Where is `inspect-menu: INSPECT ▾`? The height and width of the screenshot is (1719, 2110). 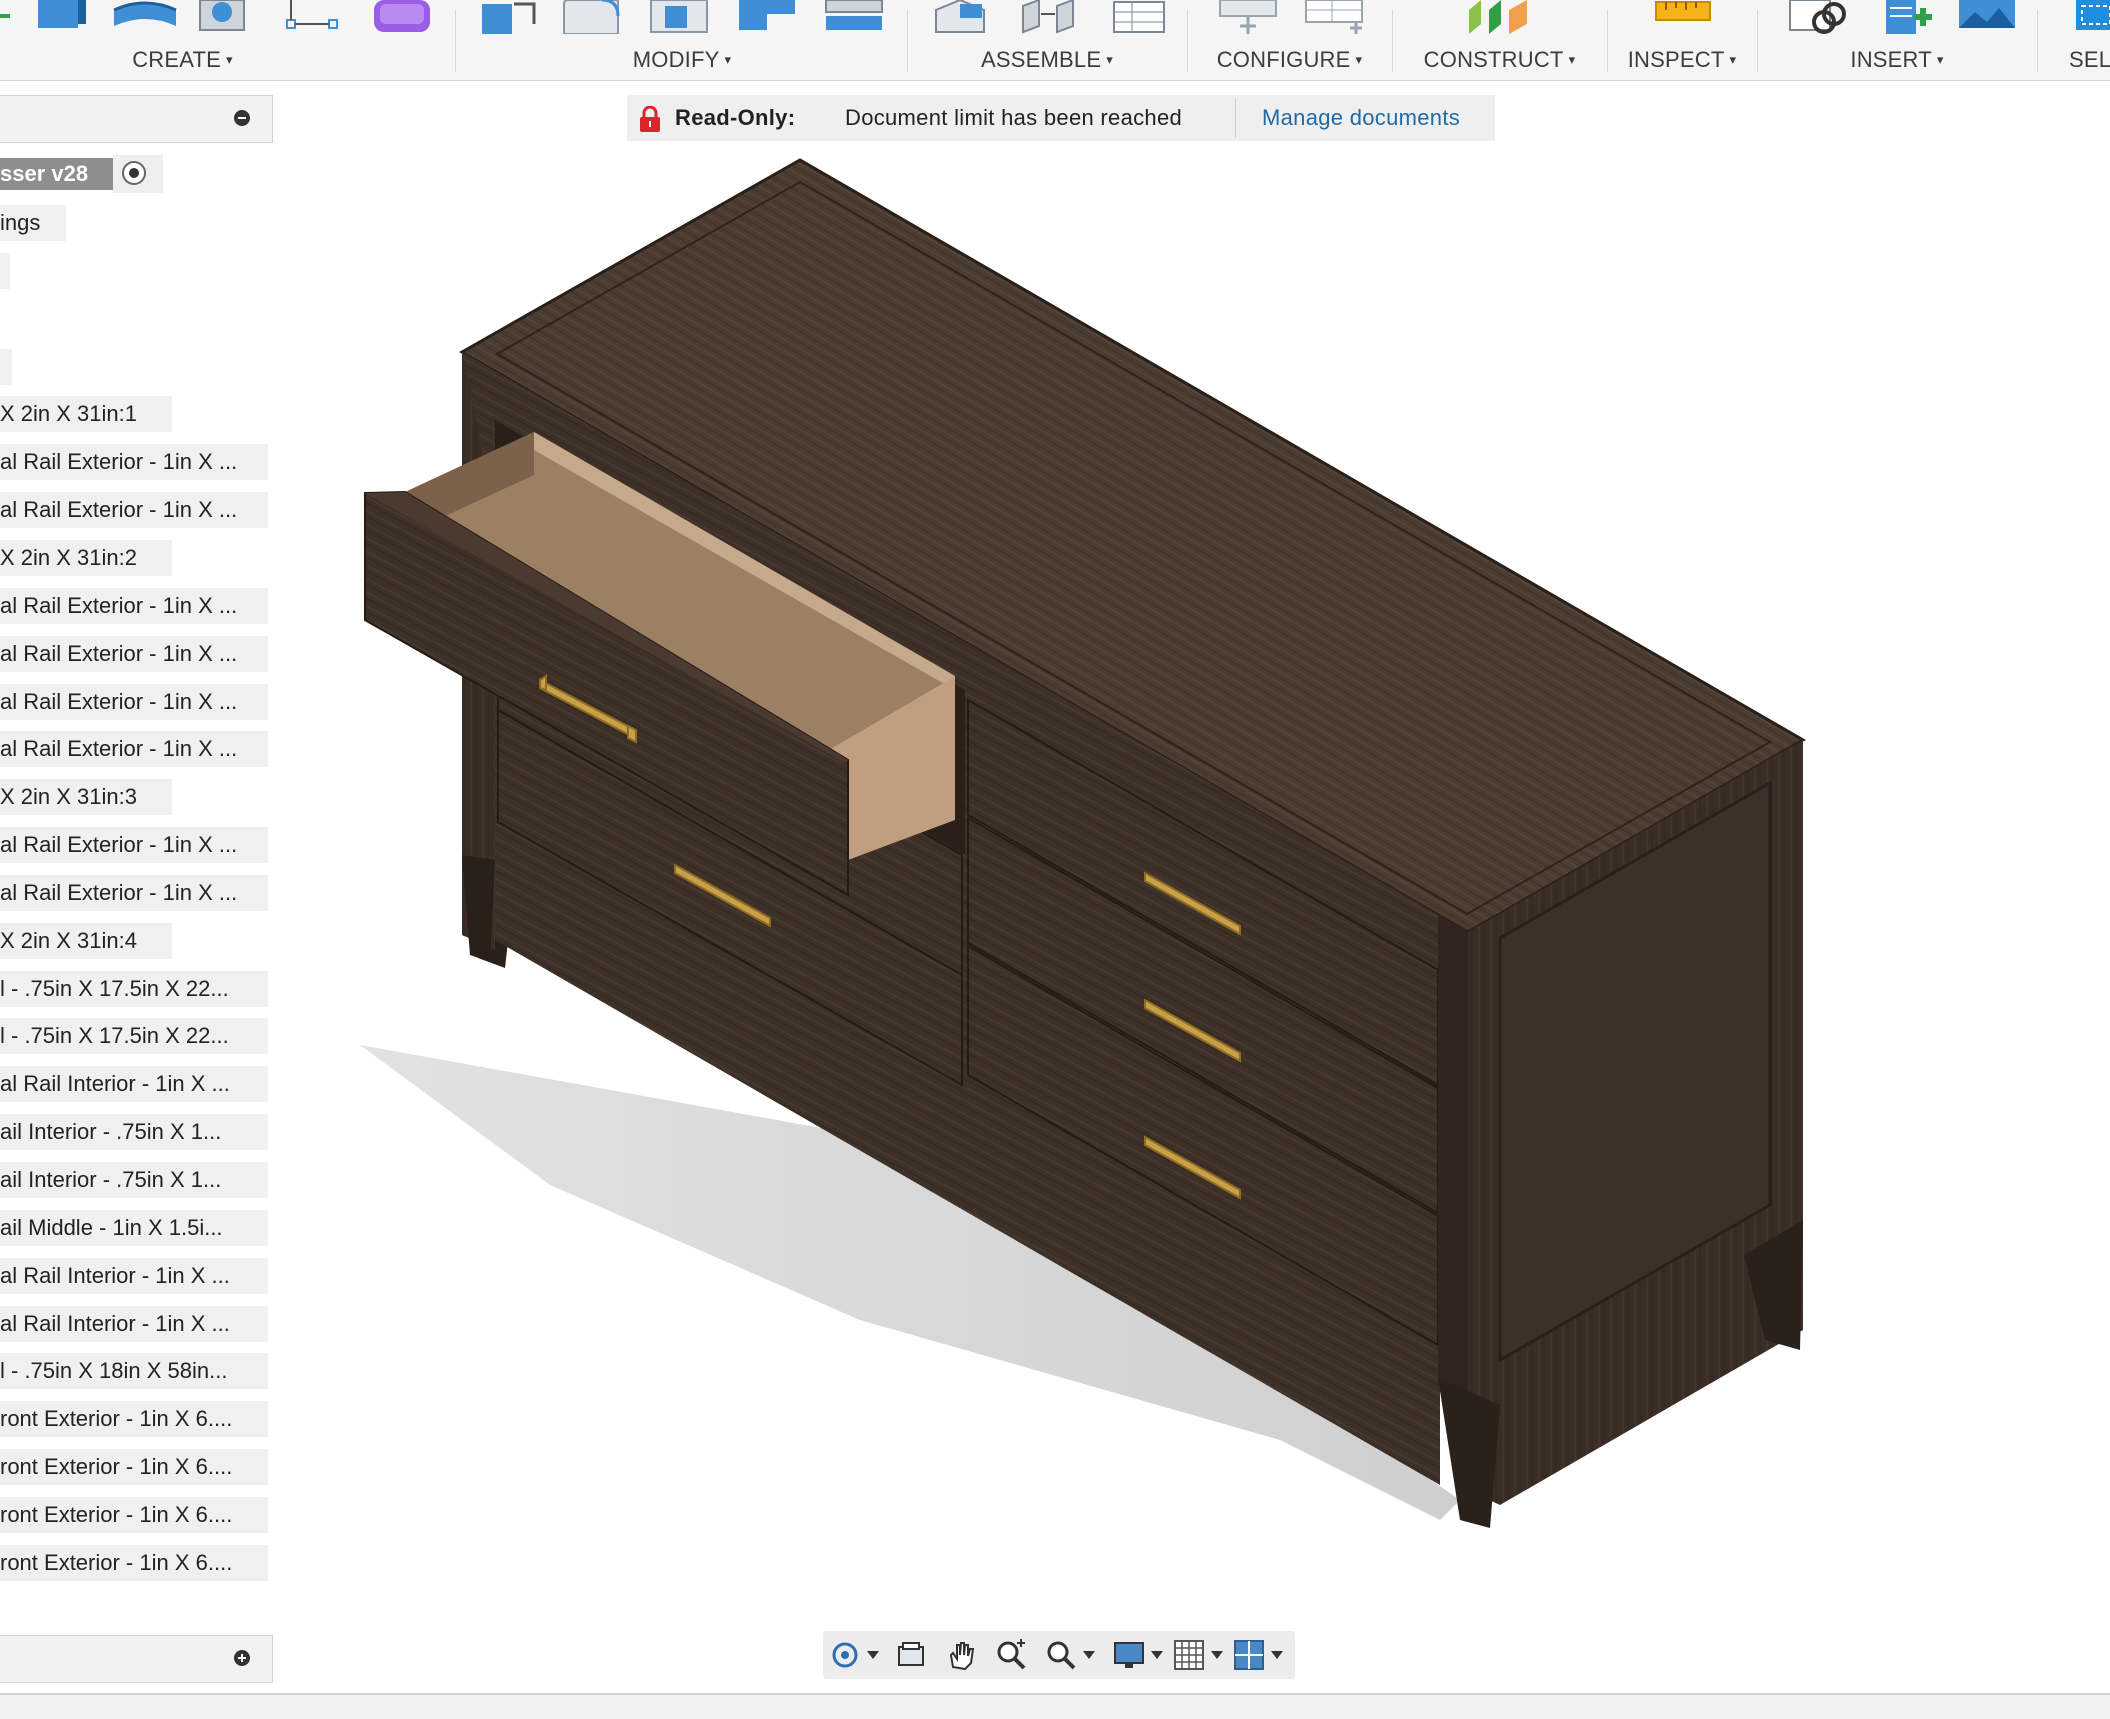
inspect-menu: INSPECT ▾ is located at coordinates (1682, 60).